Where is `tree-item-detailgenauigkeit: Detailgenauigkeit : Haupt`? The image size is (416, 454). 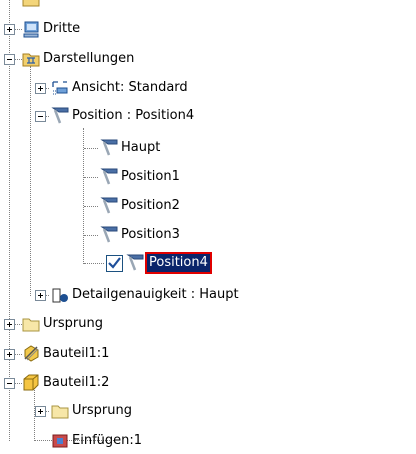
tree-item-detailgenauigkeit: Detailgenauigkeit : Haupt is located at coordinates (155, 295).